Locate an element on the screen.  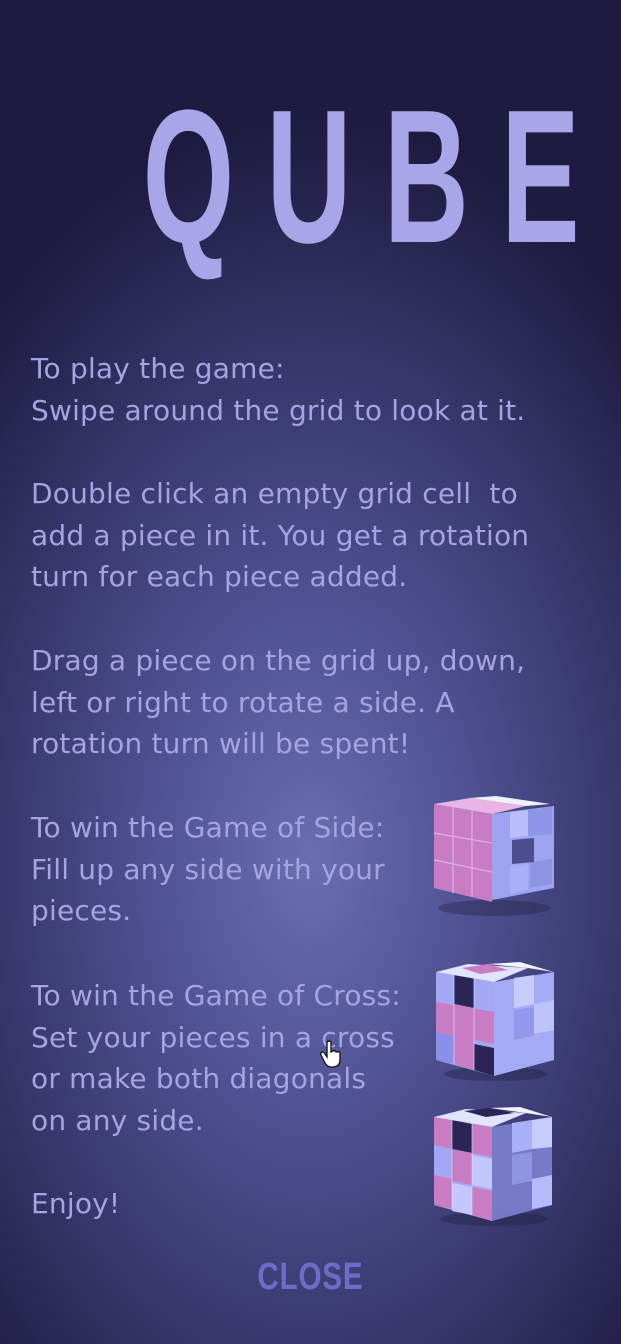
cube-cross-icon is located at coordinates (495, 1021).